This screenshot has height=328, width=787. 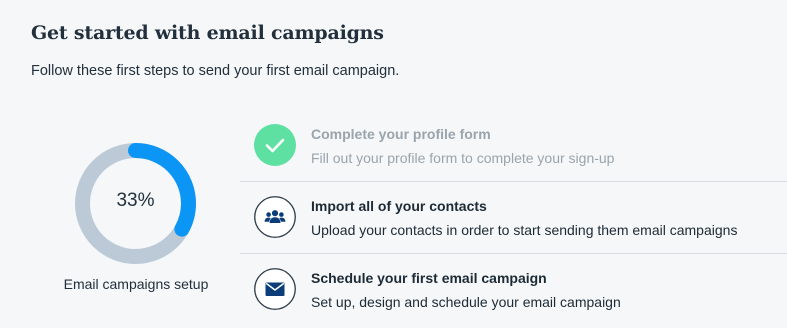 I want to click on step-title: Schedule your first email campaign, so click(x=429, y=278).